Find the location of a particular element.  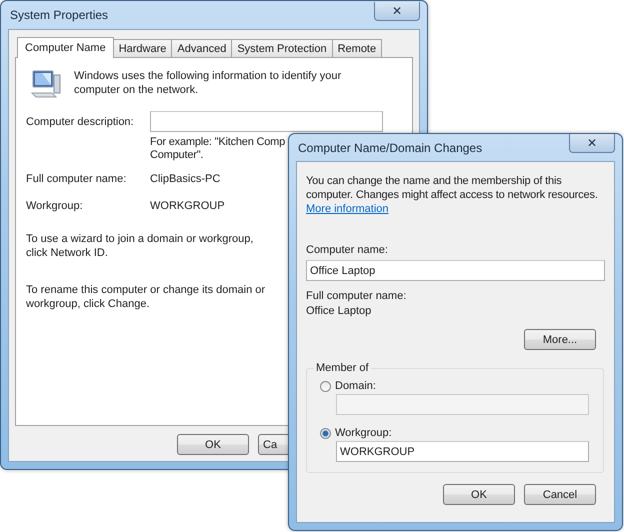

input-field: WORKGROUP is located at coordinates (462, 451).